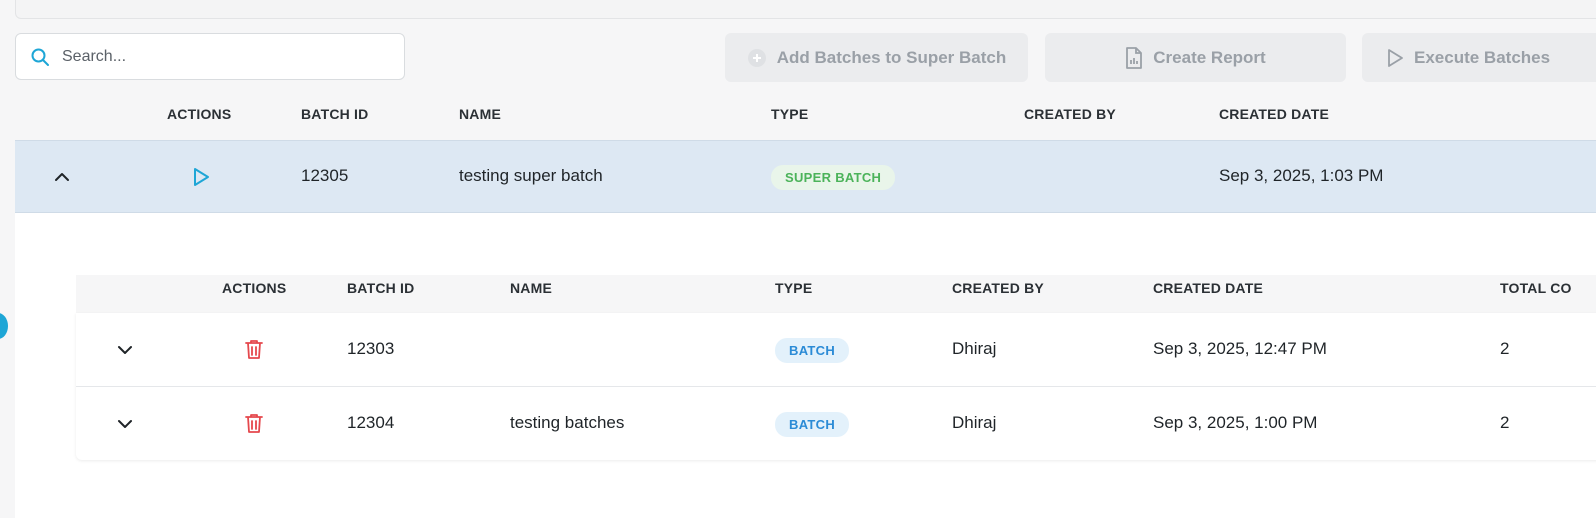 The image size is (1596, 518). Describe the element at coordinates (40, 57) in the screenshot. I see `search-icon` at that location.